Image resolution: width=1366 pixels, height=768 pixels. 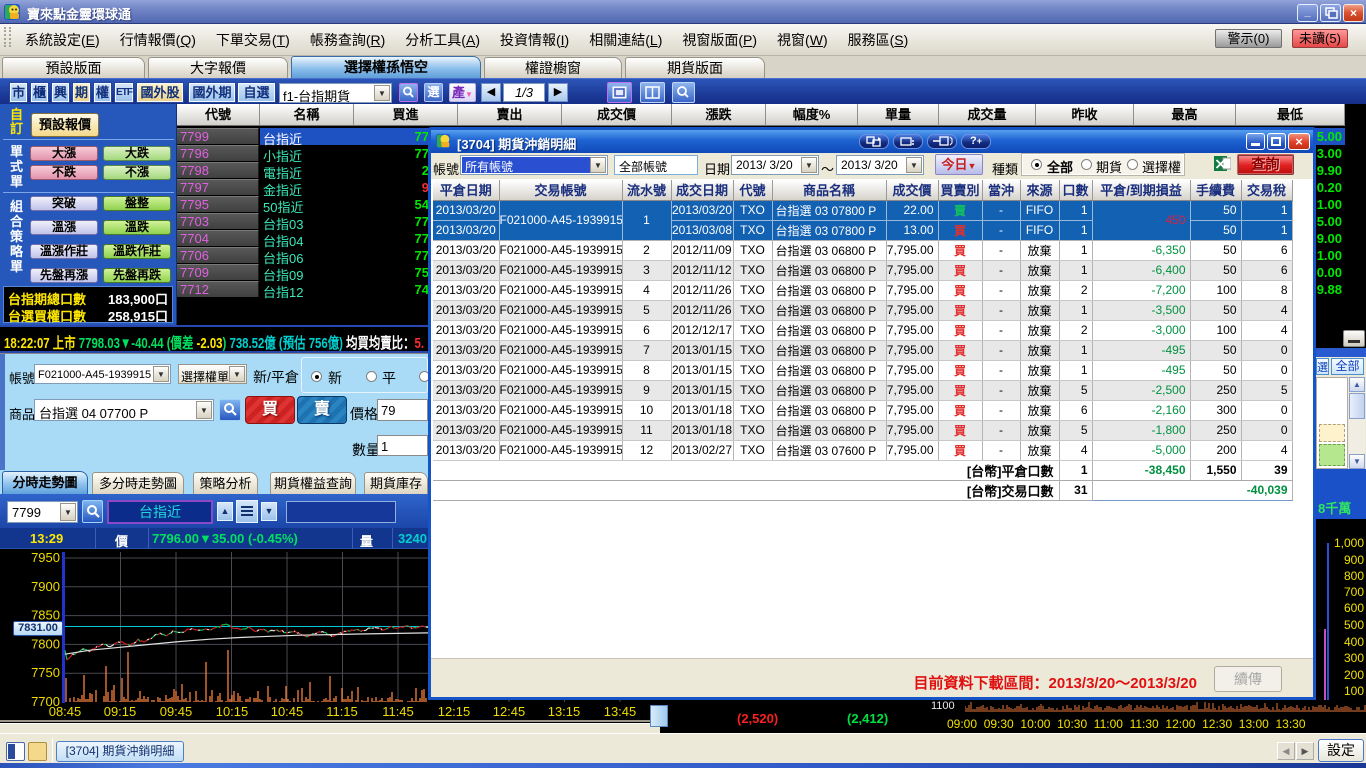 I want to click on svg-text: 7950, so click(x=45, y=557).